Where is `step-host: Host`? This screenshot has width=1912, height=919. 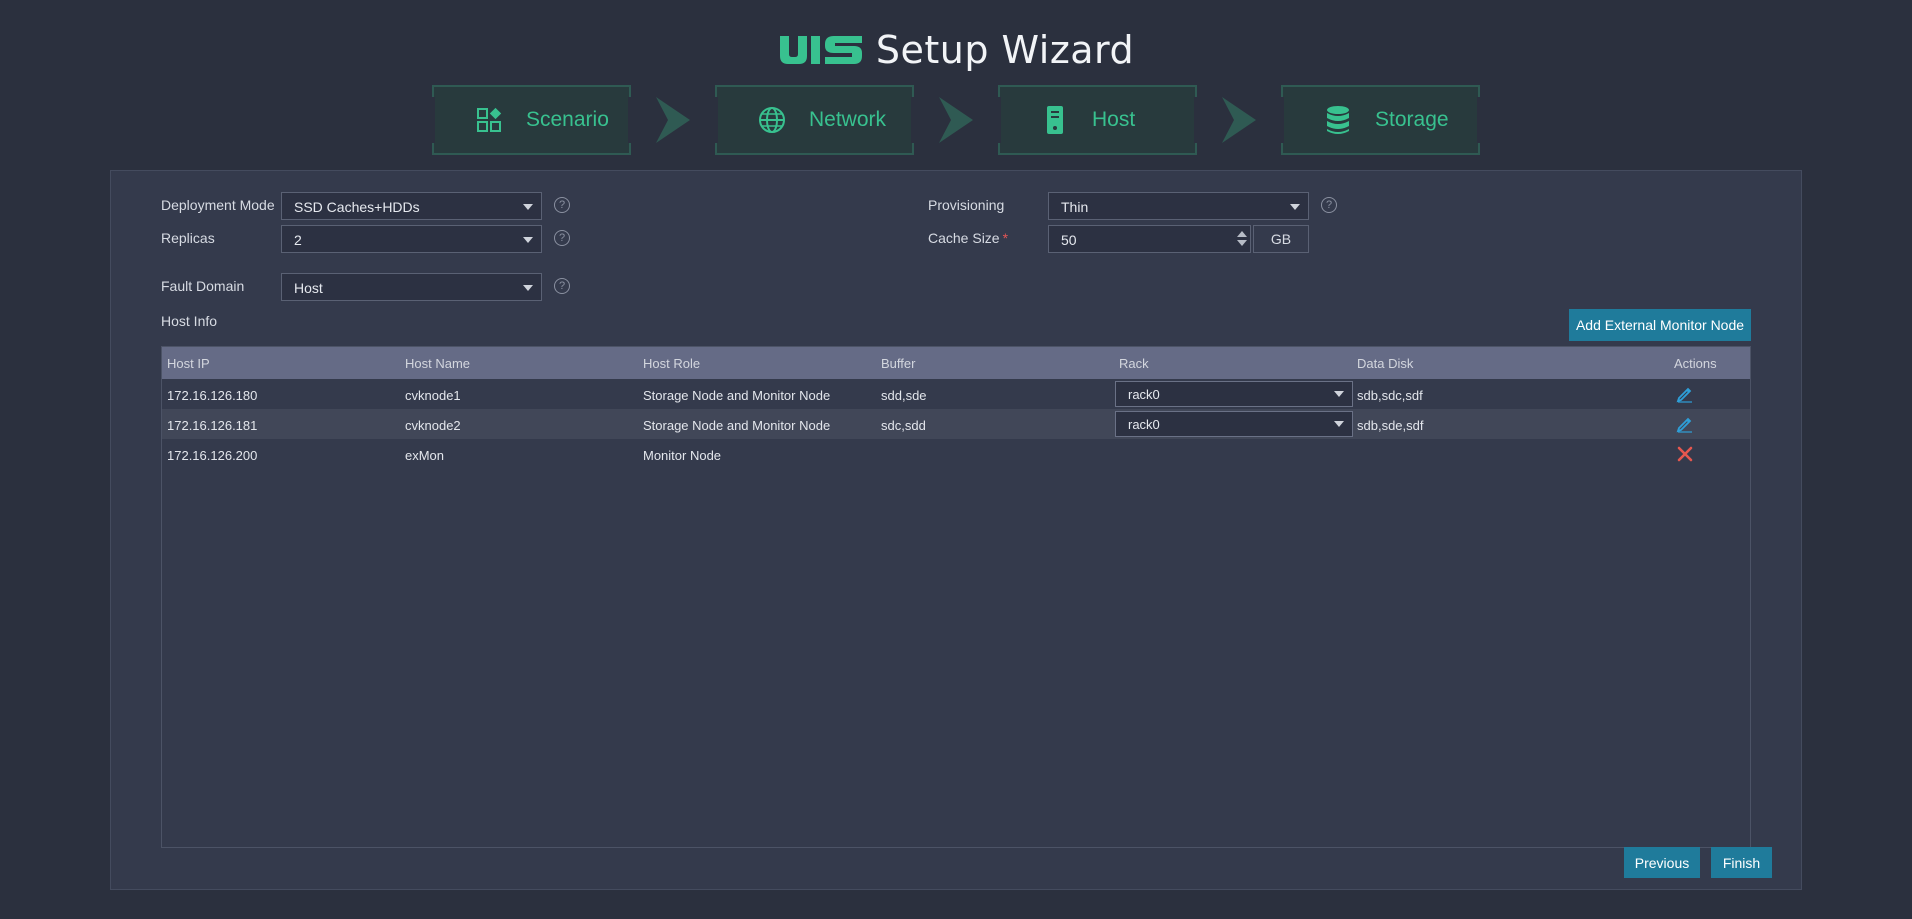 step-host: Host is located at coordinates (1097, 120).